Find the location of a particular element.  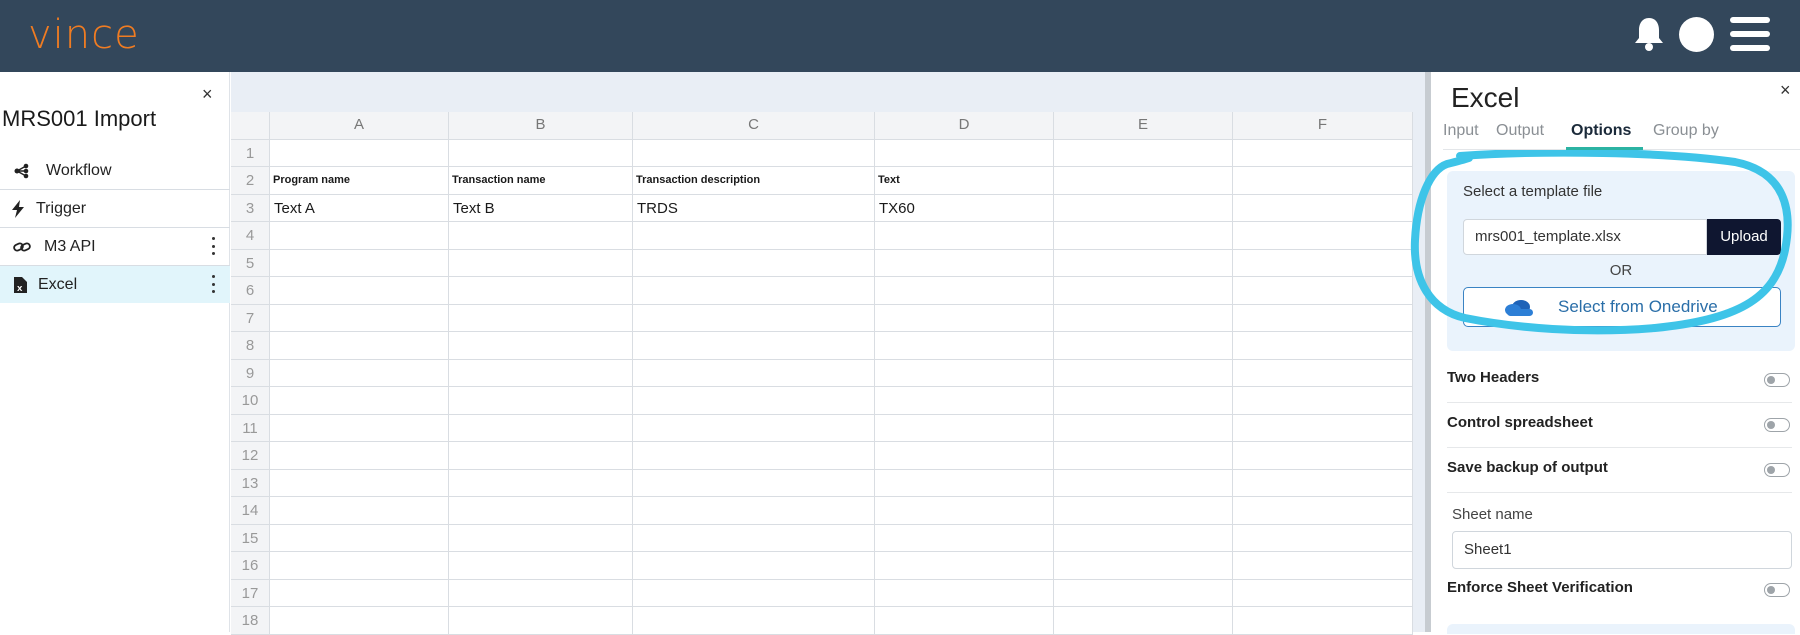

spreadsheet-cell: Text B is located at coordinates (541, 208).